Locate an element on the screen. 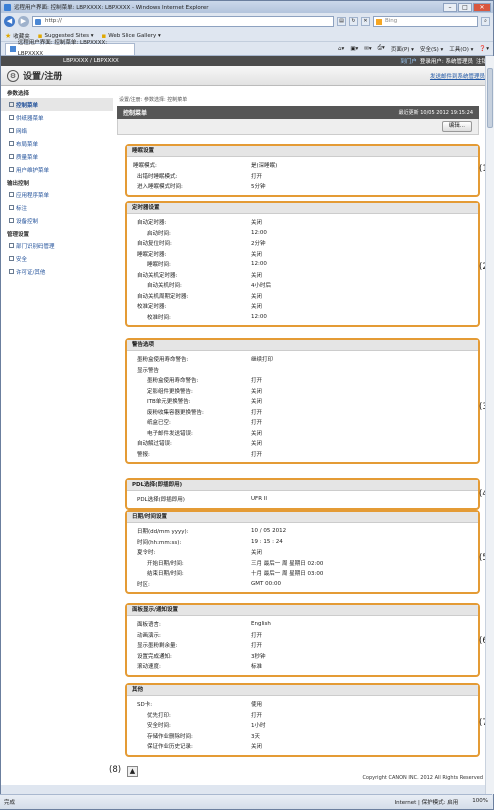 The image size is (494, 810). sidebar-item: 应用程序菜单 is located at coordinates (57, 194).